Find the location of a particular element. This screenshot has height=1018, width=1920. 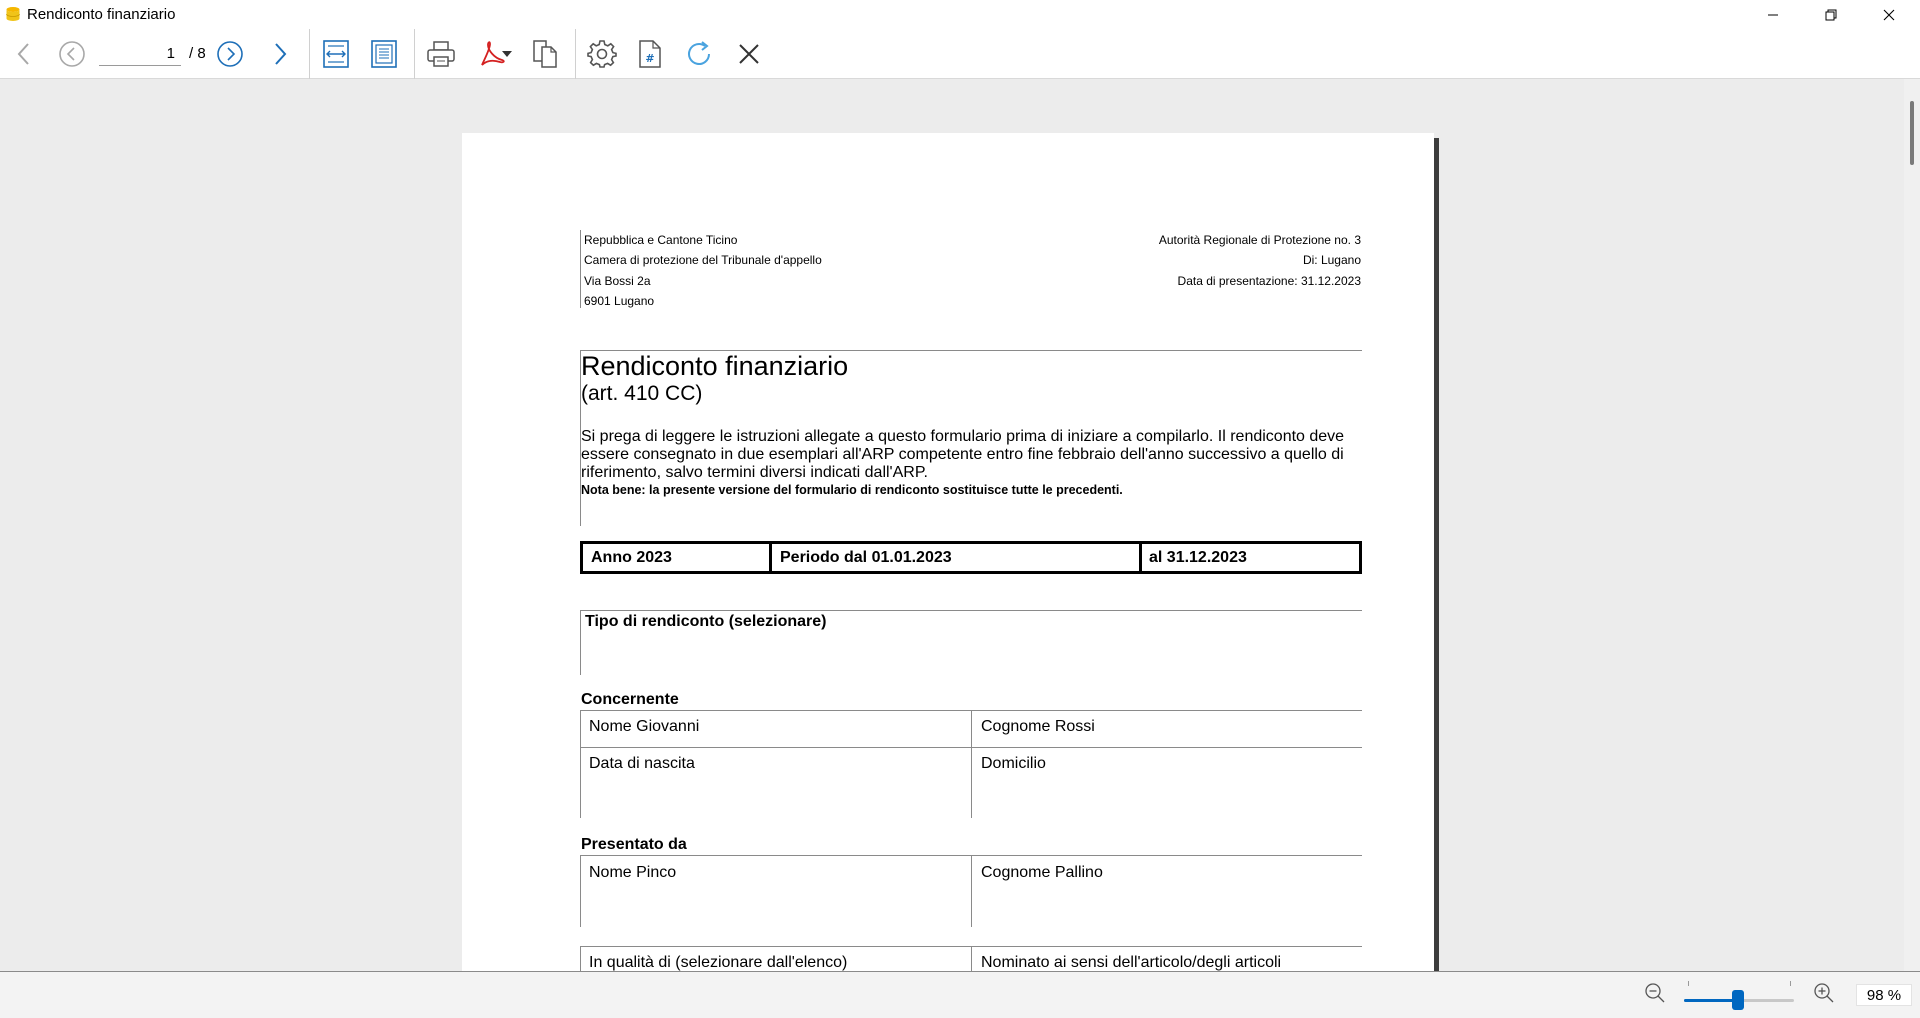

header-rule is located at coordinates (580, 269).